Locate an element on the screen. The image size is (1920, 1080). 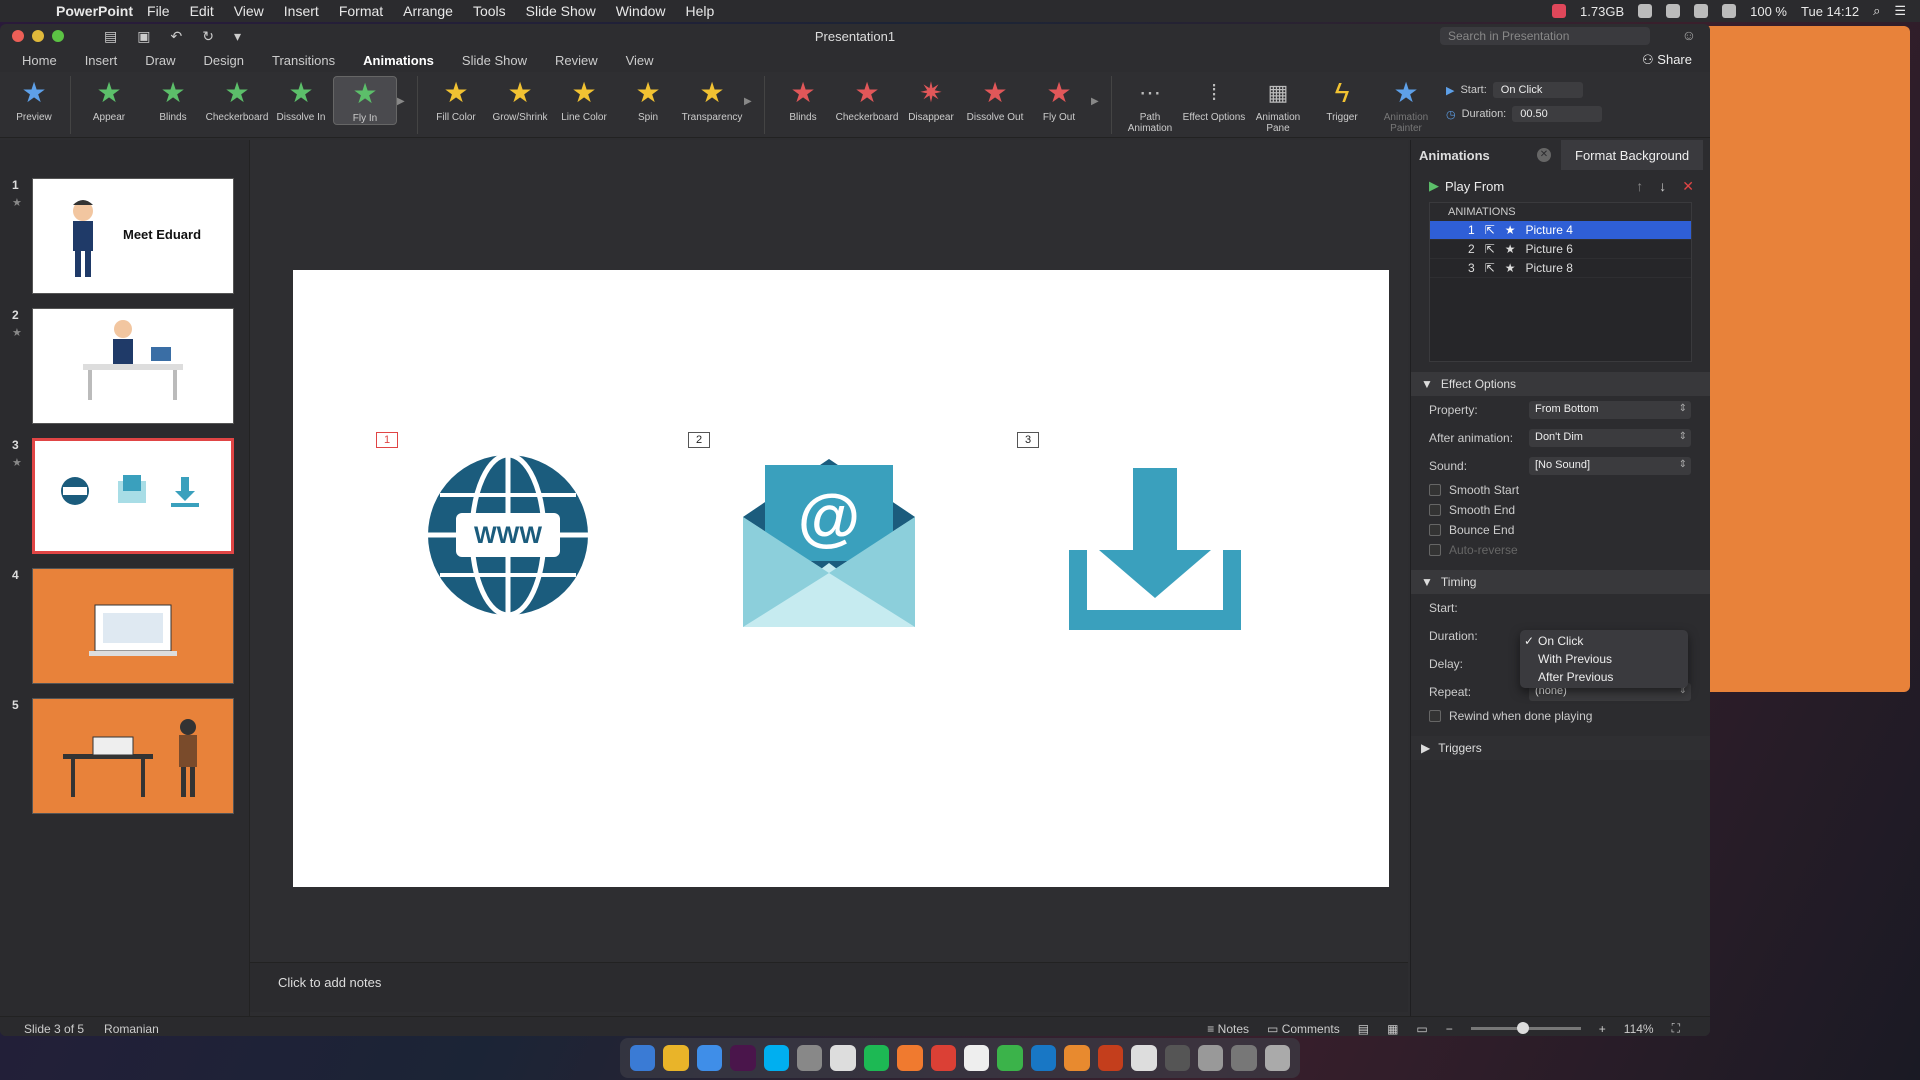
rewind-checkbox: Rewind when done playing is located at coordinates (1560, 716).